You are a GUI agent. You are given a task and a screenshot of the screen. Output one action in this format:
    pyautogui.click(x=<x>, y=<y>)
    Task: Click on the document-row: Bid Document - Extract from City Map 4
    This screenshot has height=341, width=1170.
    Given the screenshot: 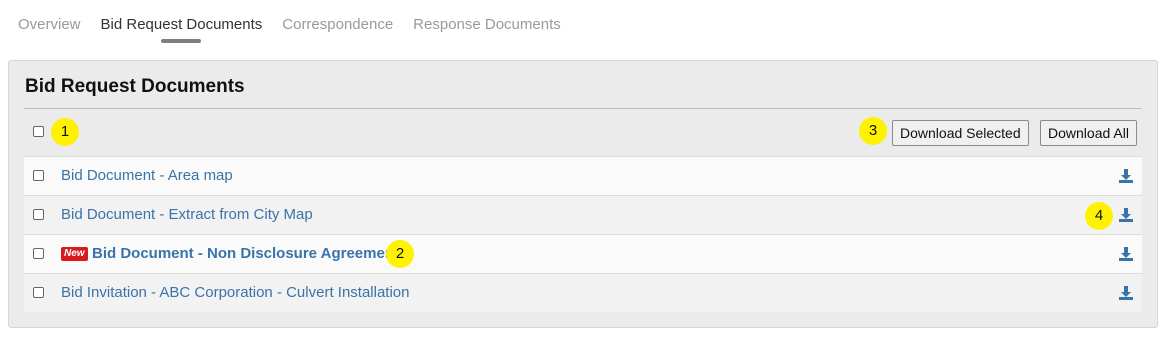 What is the action you would take?
    pyautogui.click(x=583, y=214)
    